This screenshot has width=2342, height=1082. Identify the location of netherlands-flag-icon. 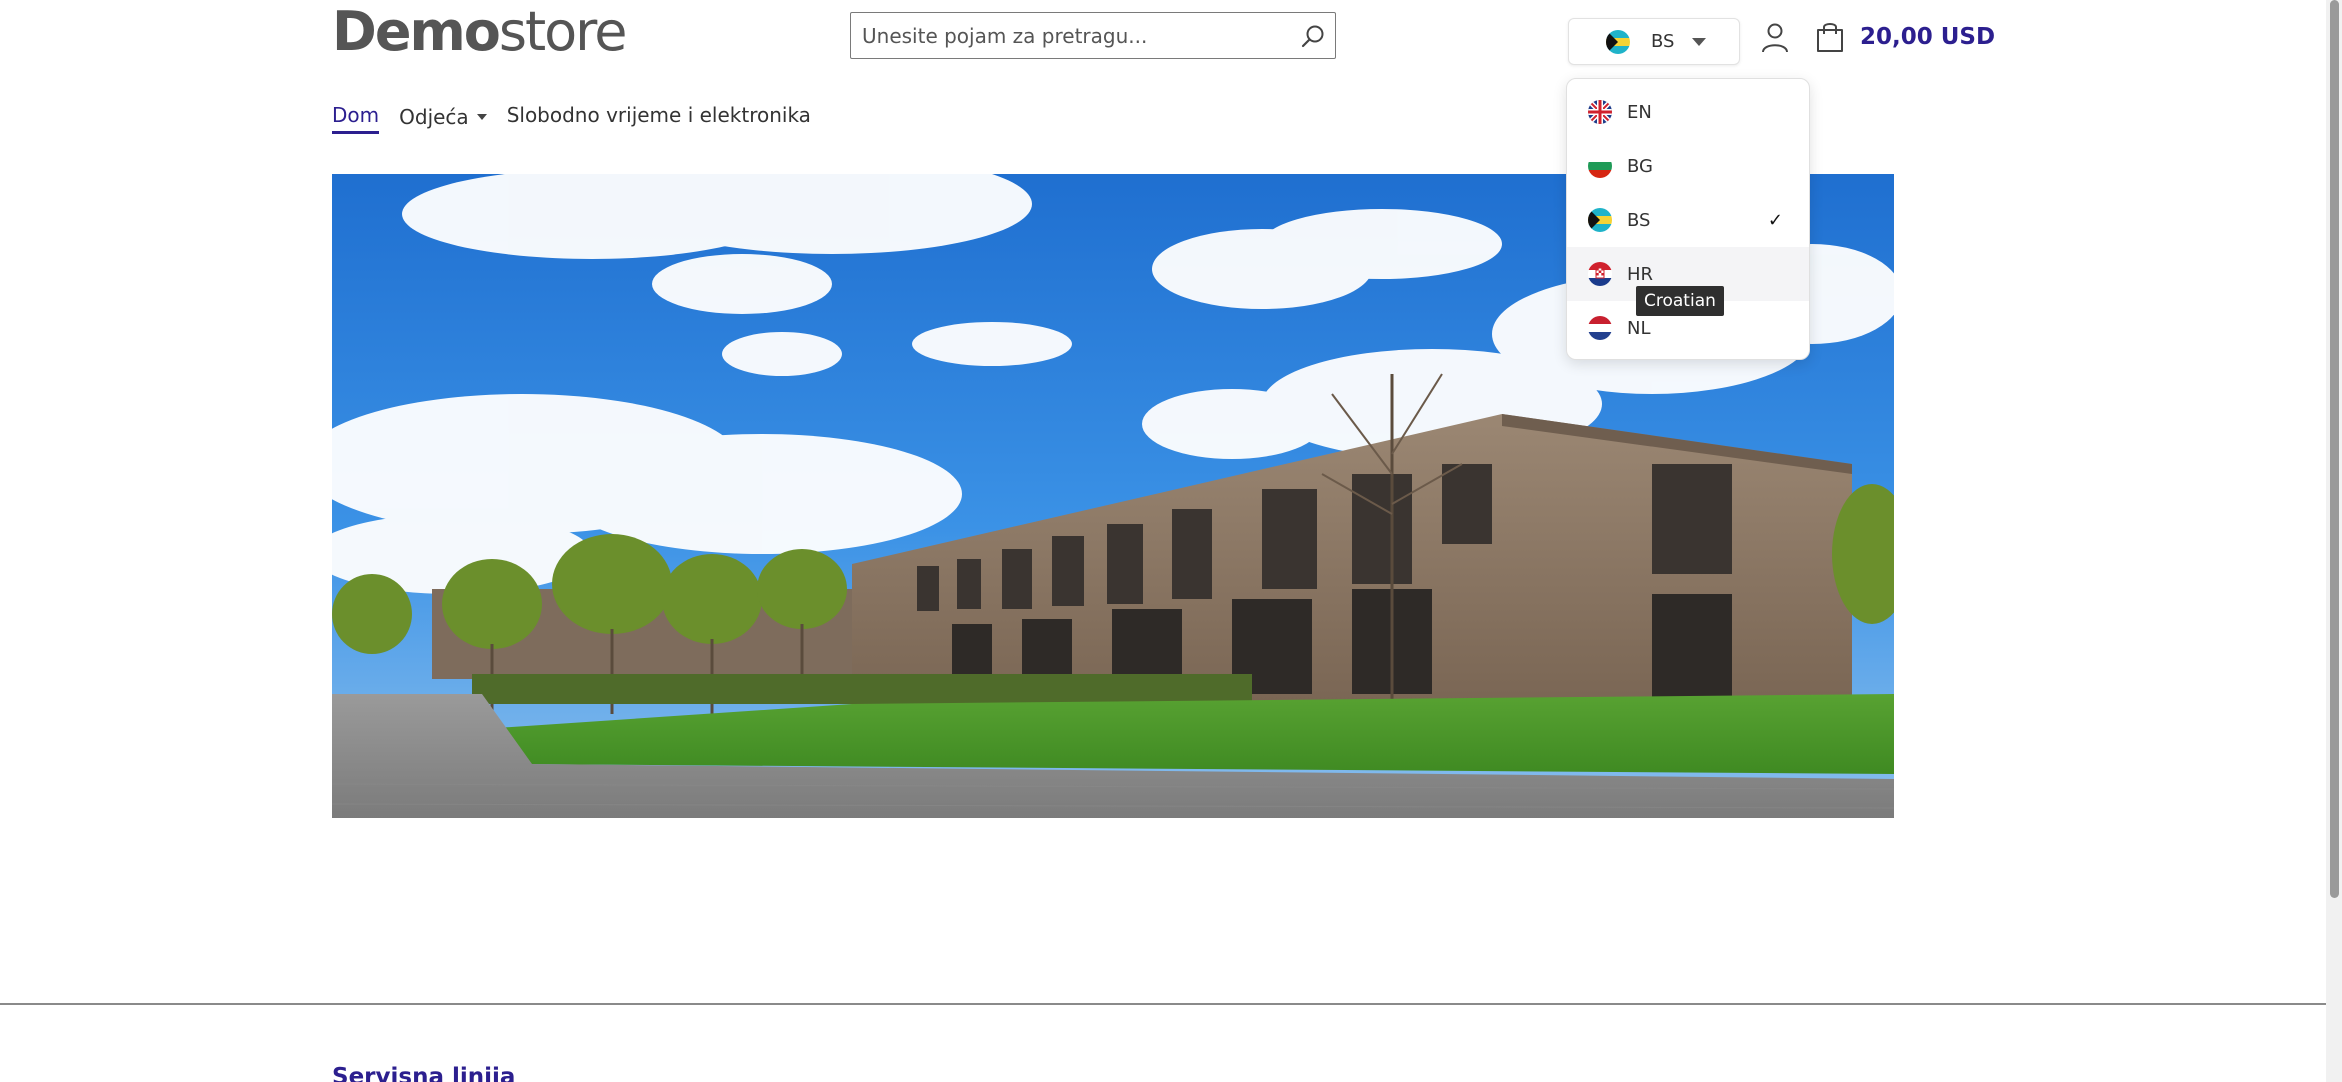
(1600, 328).